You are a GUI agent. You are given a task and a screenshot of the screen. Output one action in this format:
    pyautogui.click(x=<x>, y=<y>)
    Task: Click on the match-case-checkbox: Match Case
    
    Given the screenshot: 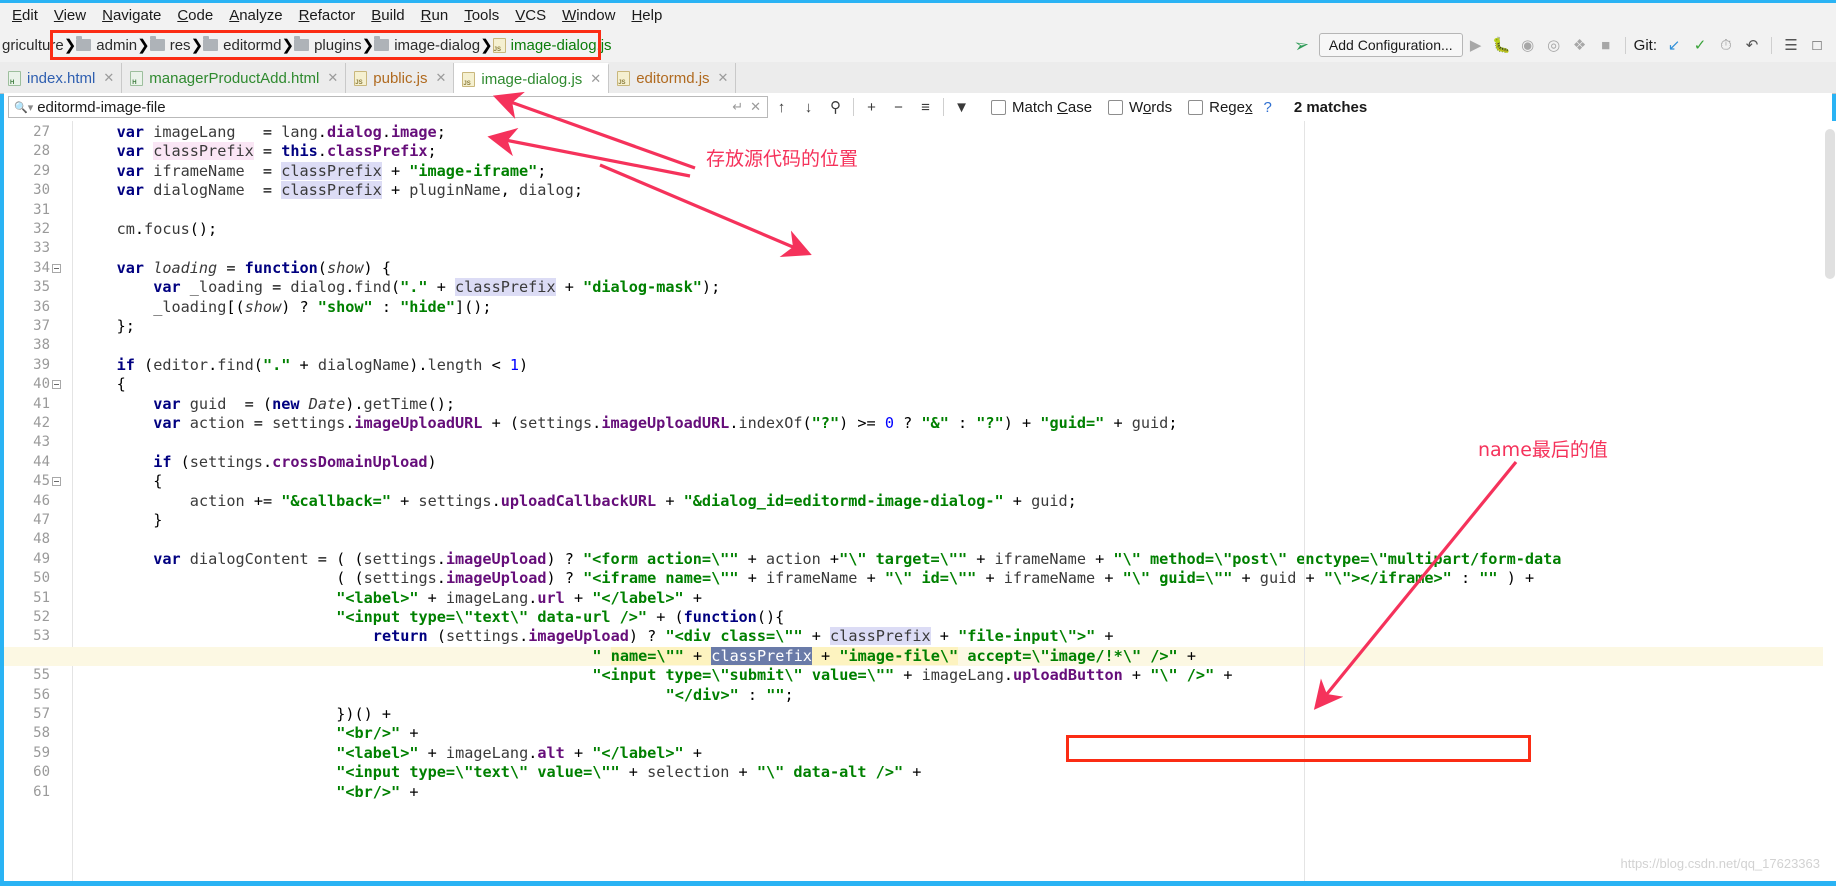 What is the action you would take?
    pyautogui.click(x=1041, y=107)
    